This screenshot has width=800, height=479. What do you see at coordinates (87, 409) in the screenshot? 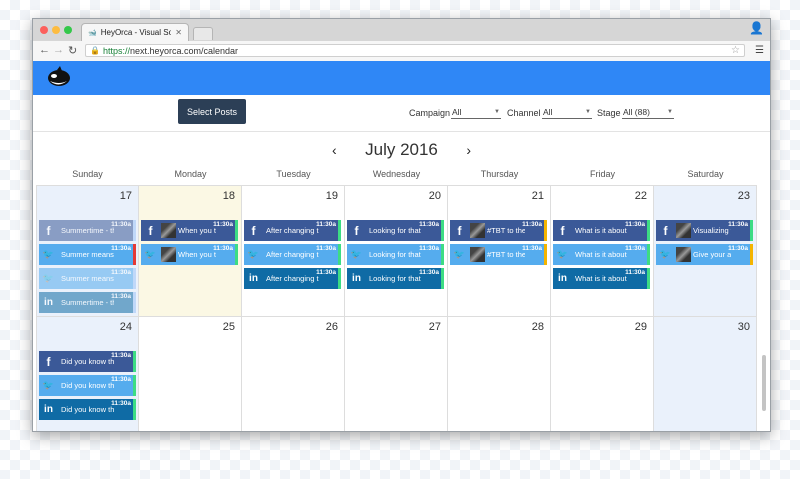
I see `post-card: in Did you know th...11:30a` at bounding box center [87, 409].